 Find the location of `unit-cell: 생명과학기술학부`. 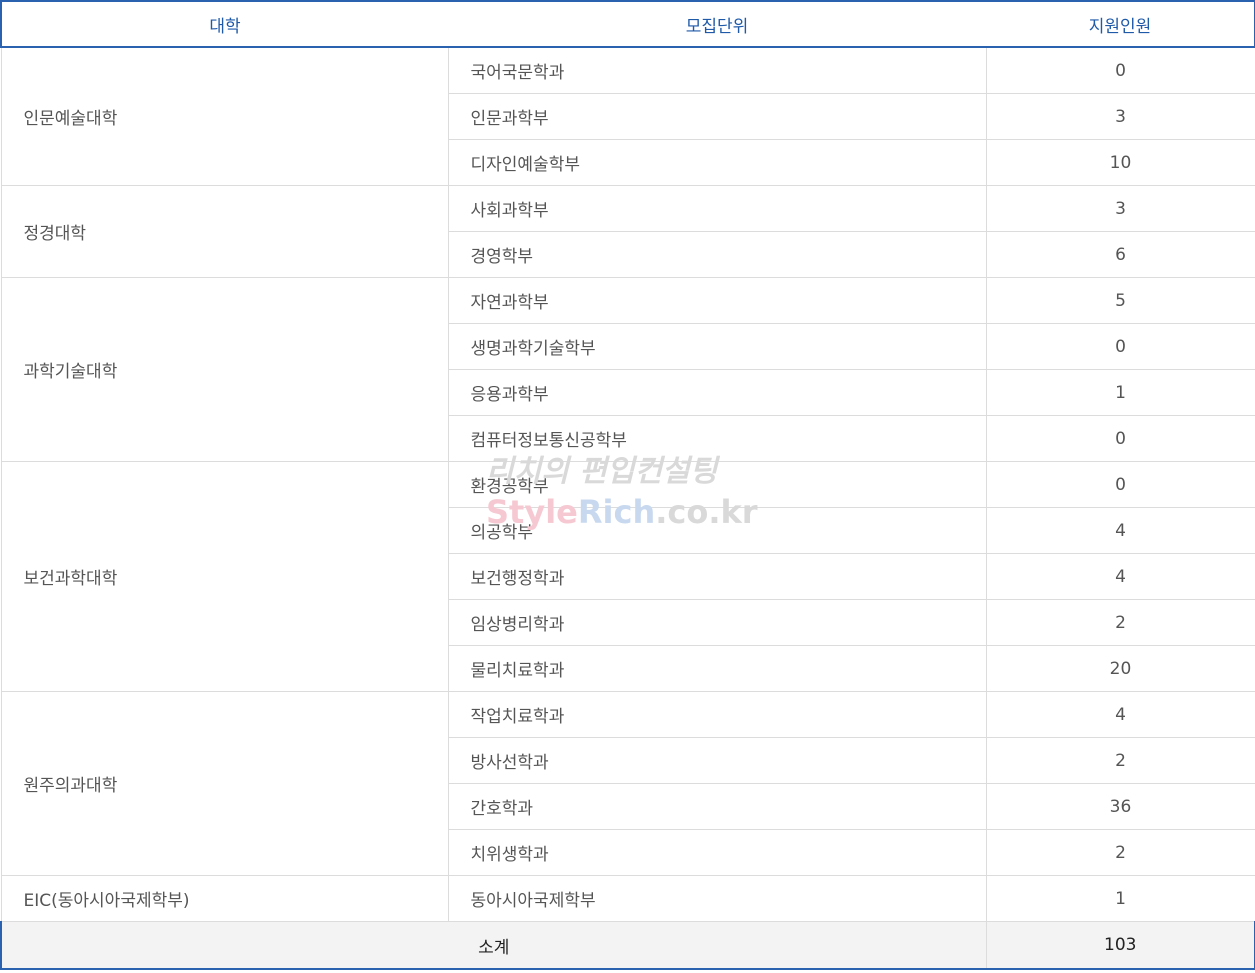

unit-cell: 생명과학기술학부 is located at coordinates (717, 346).